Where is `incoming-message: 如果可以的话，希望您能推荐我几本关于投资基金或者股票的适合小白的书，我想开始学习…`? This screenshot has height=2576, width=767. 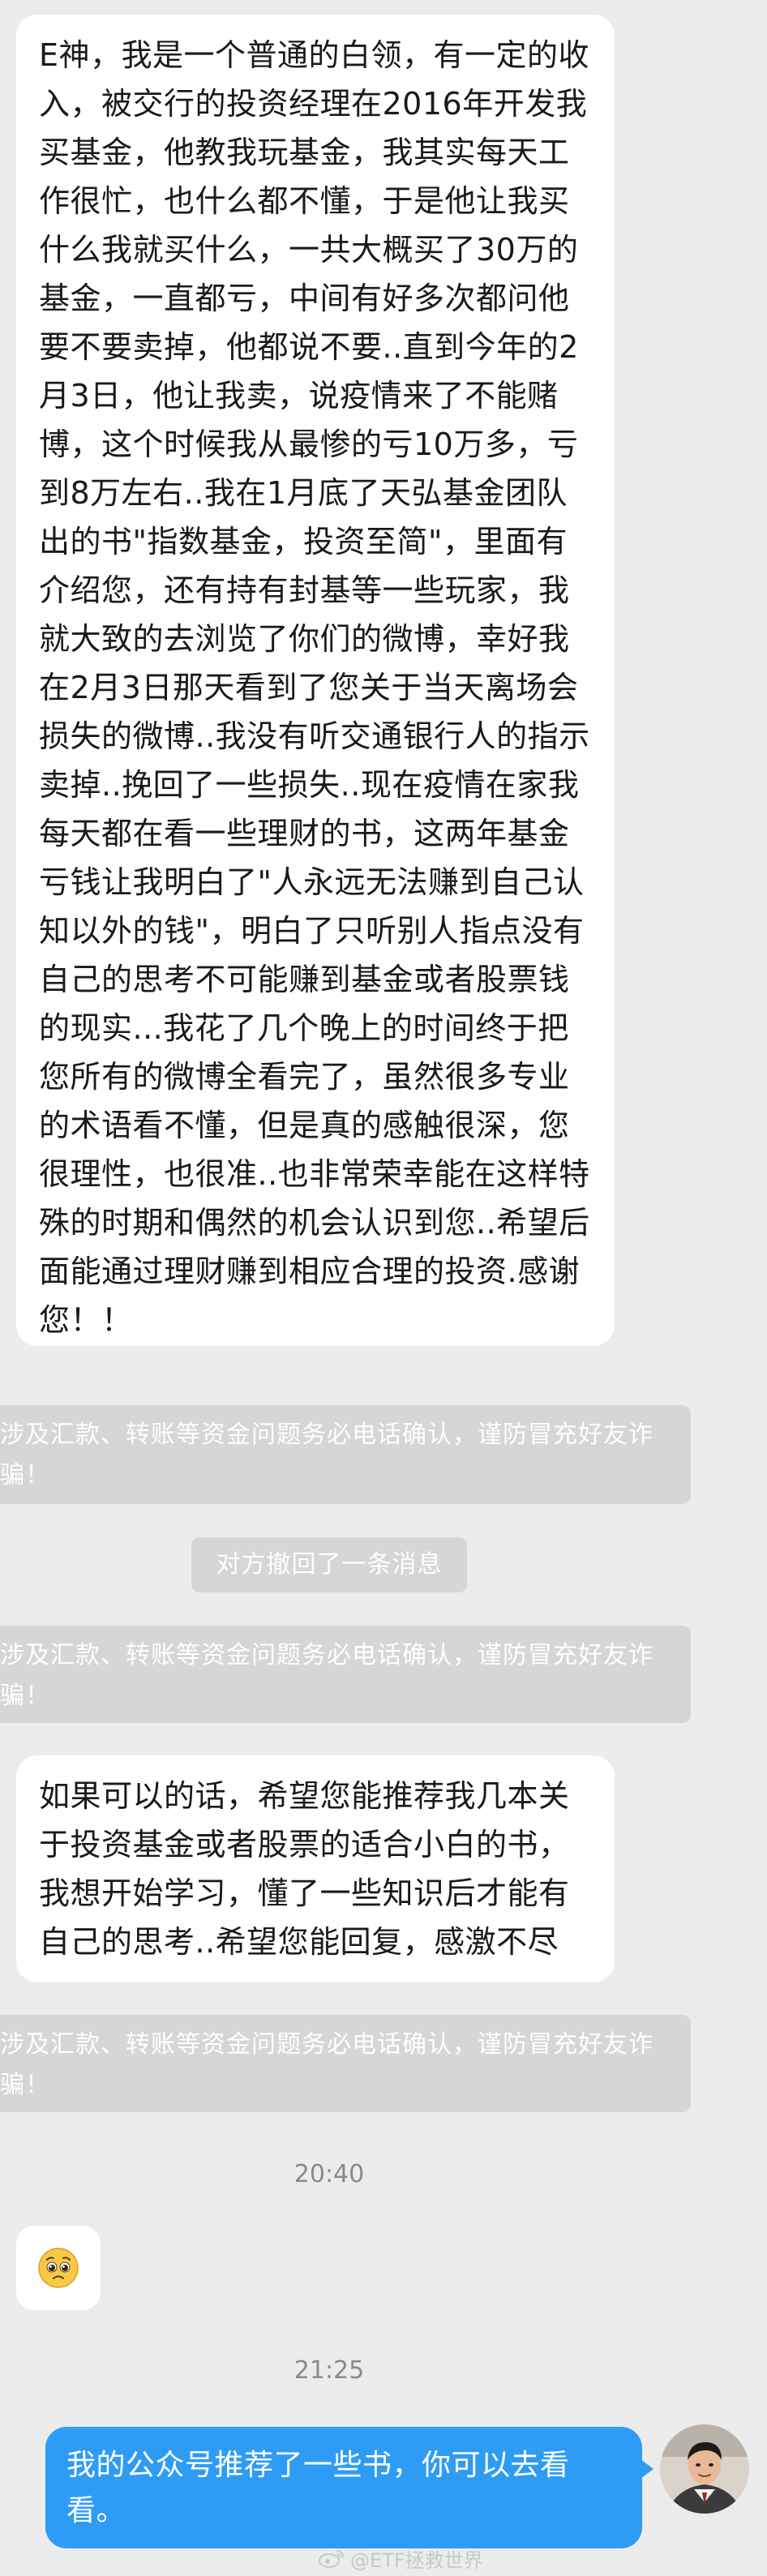 incoming-message: 如果可以的话，希望您能推荐我几本关于投资基金或者股票的适合小白的书，我想开始学习… is located at coordinates (315, 1868).